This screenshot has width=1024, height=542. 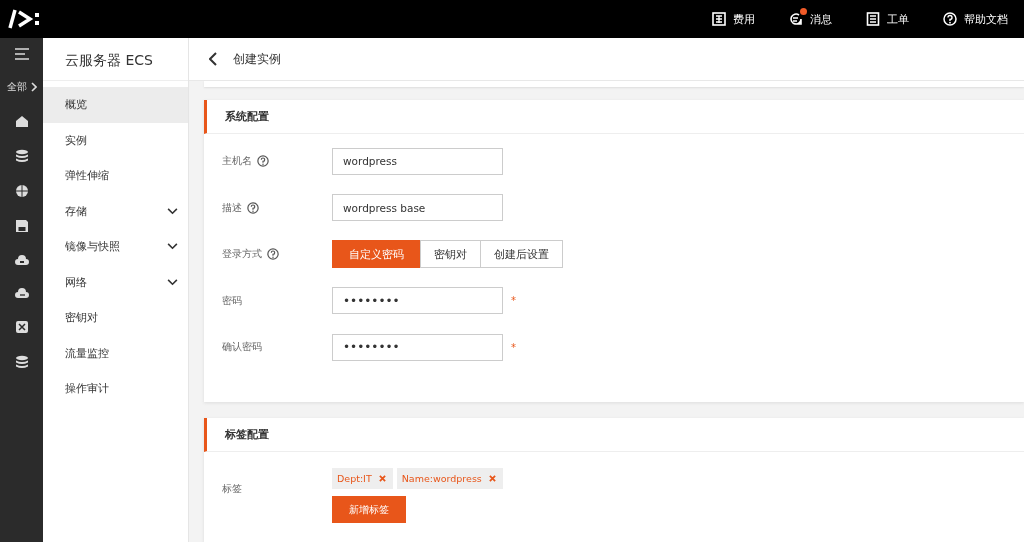 What do you see at coordinates (232, 300) in the screenshot?
I see `field-label: 密码` at bounding box center [232, 300].